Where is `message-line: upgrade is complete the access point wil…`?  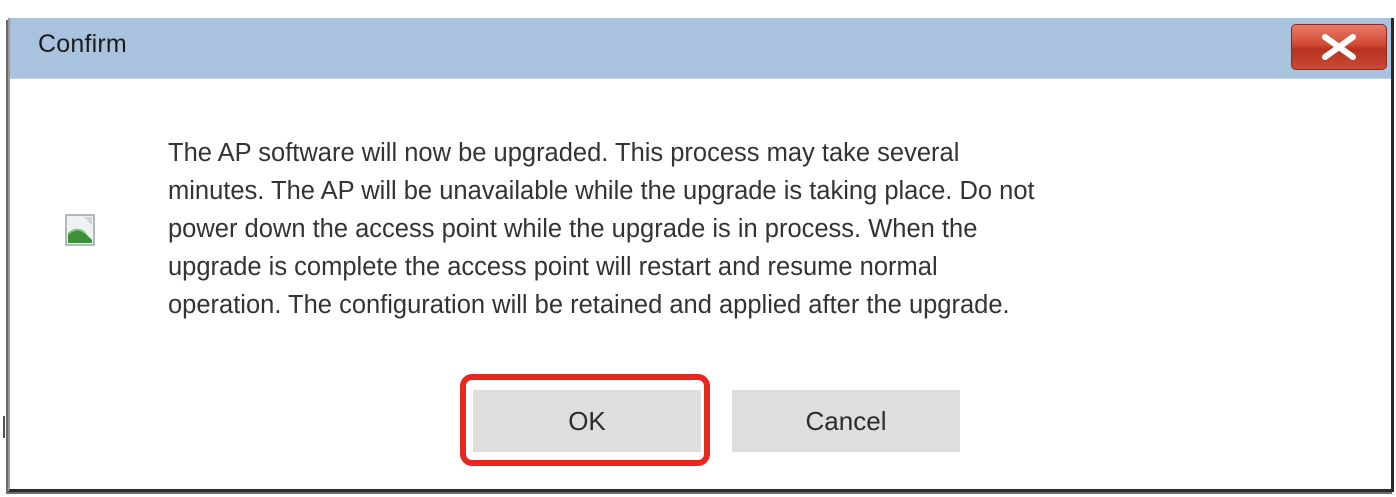
message-line: upgrade is complete the access point wil… is located at coordinates (553, 267).